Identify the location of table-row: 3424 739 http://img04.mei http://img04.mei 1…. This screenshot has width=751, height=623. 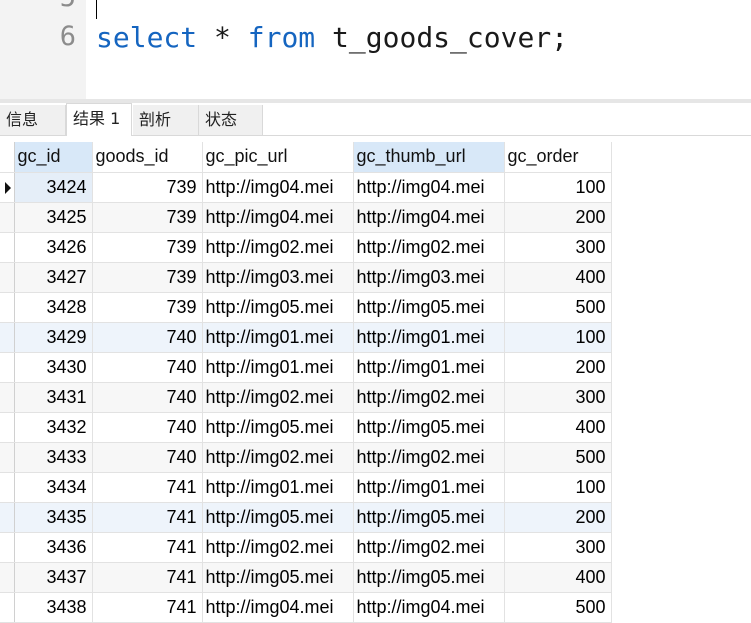
(306, 187).